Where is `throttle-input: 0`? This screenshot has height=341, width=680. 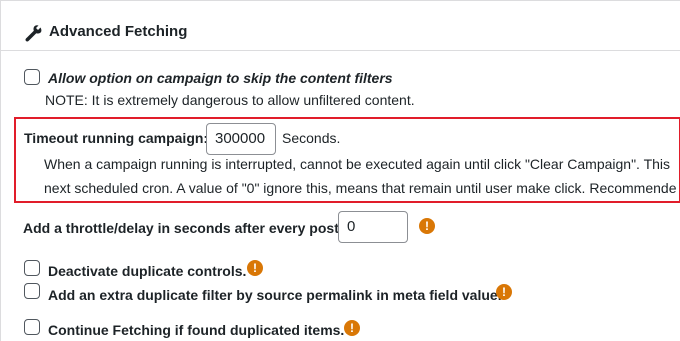 throttle-input: 0 is located at coordinates (373, 227).